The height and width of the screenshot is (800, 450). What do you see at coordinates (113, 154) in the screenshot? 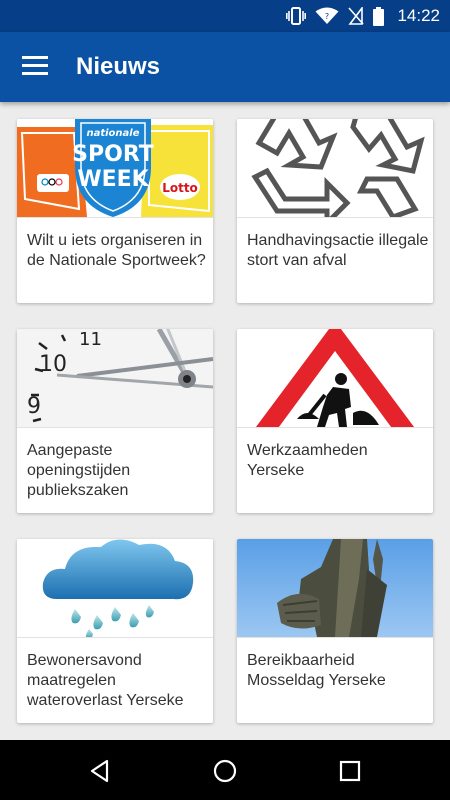
I see `sportweek-logo-text-2: SPORT` at bounding box center [113, 154].